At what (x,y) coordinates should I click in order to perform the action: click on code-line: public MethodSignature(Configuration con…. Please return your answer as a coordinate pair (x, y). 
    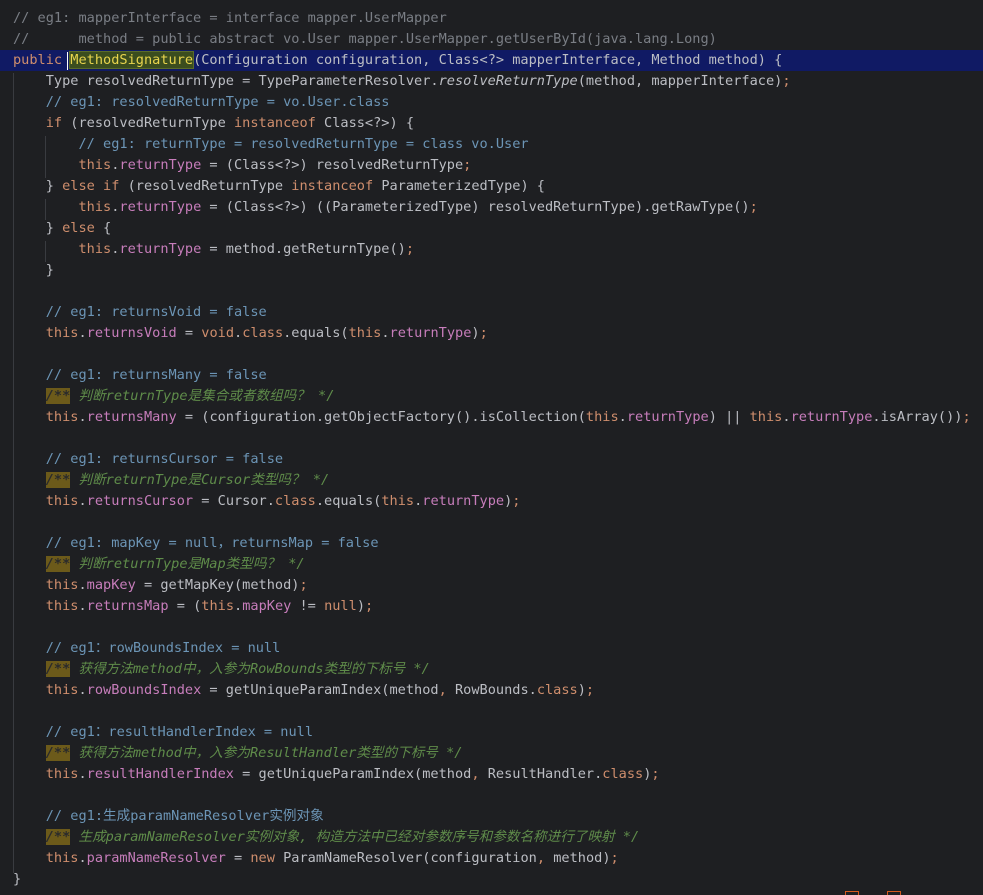
    Looking at the image, I should click on (491, 60).